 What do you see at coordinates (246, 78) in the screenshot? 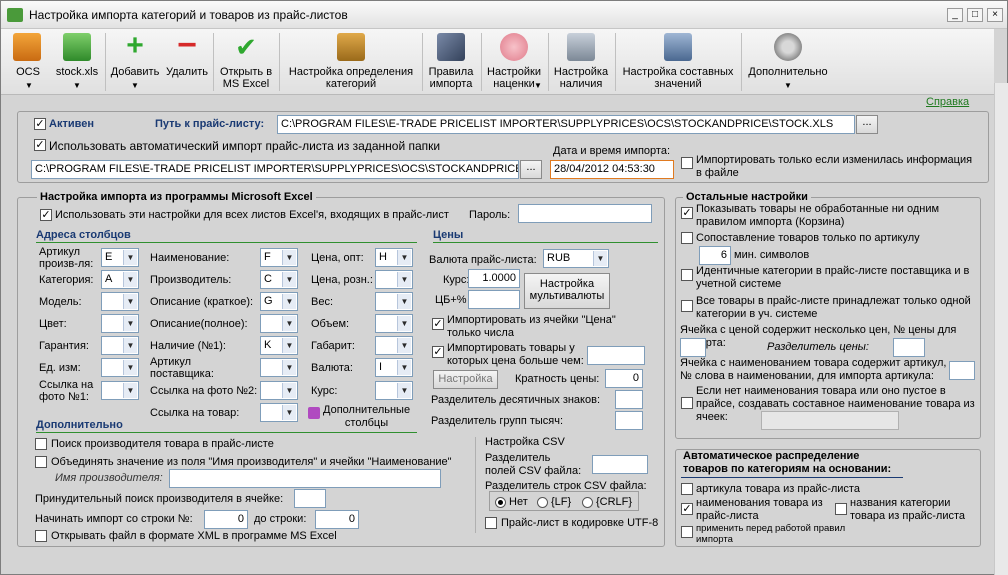
I see `toolbar-label: Открыть в MS Excel` at bounding box center [246, 78].